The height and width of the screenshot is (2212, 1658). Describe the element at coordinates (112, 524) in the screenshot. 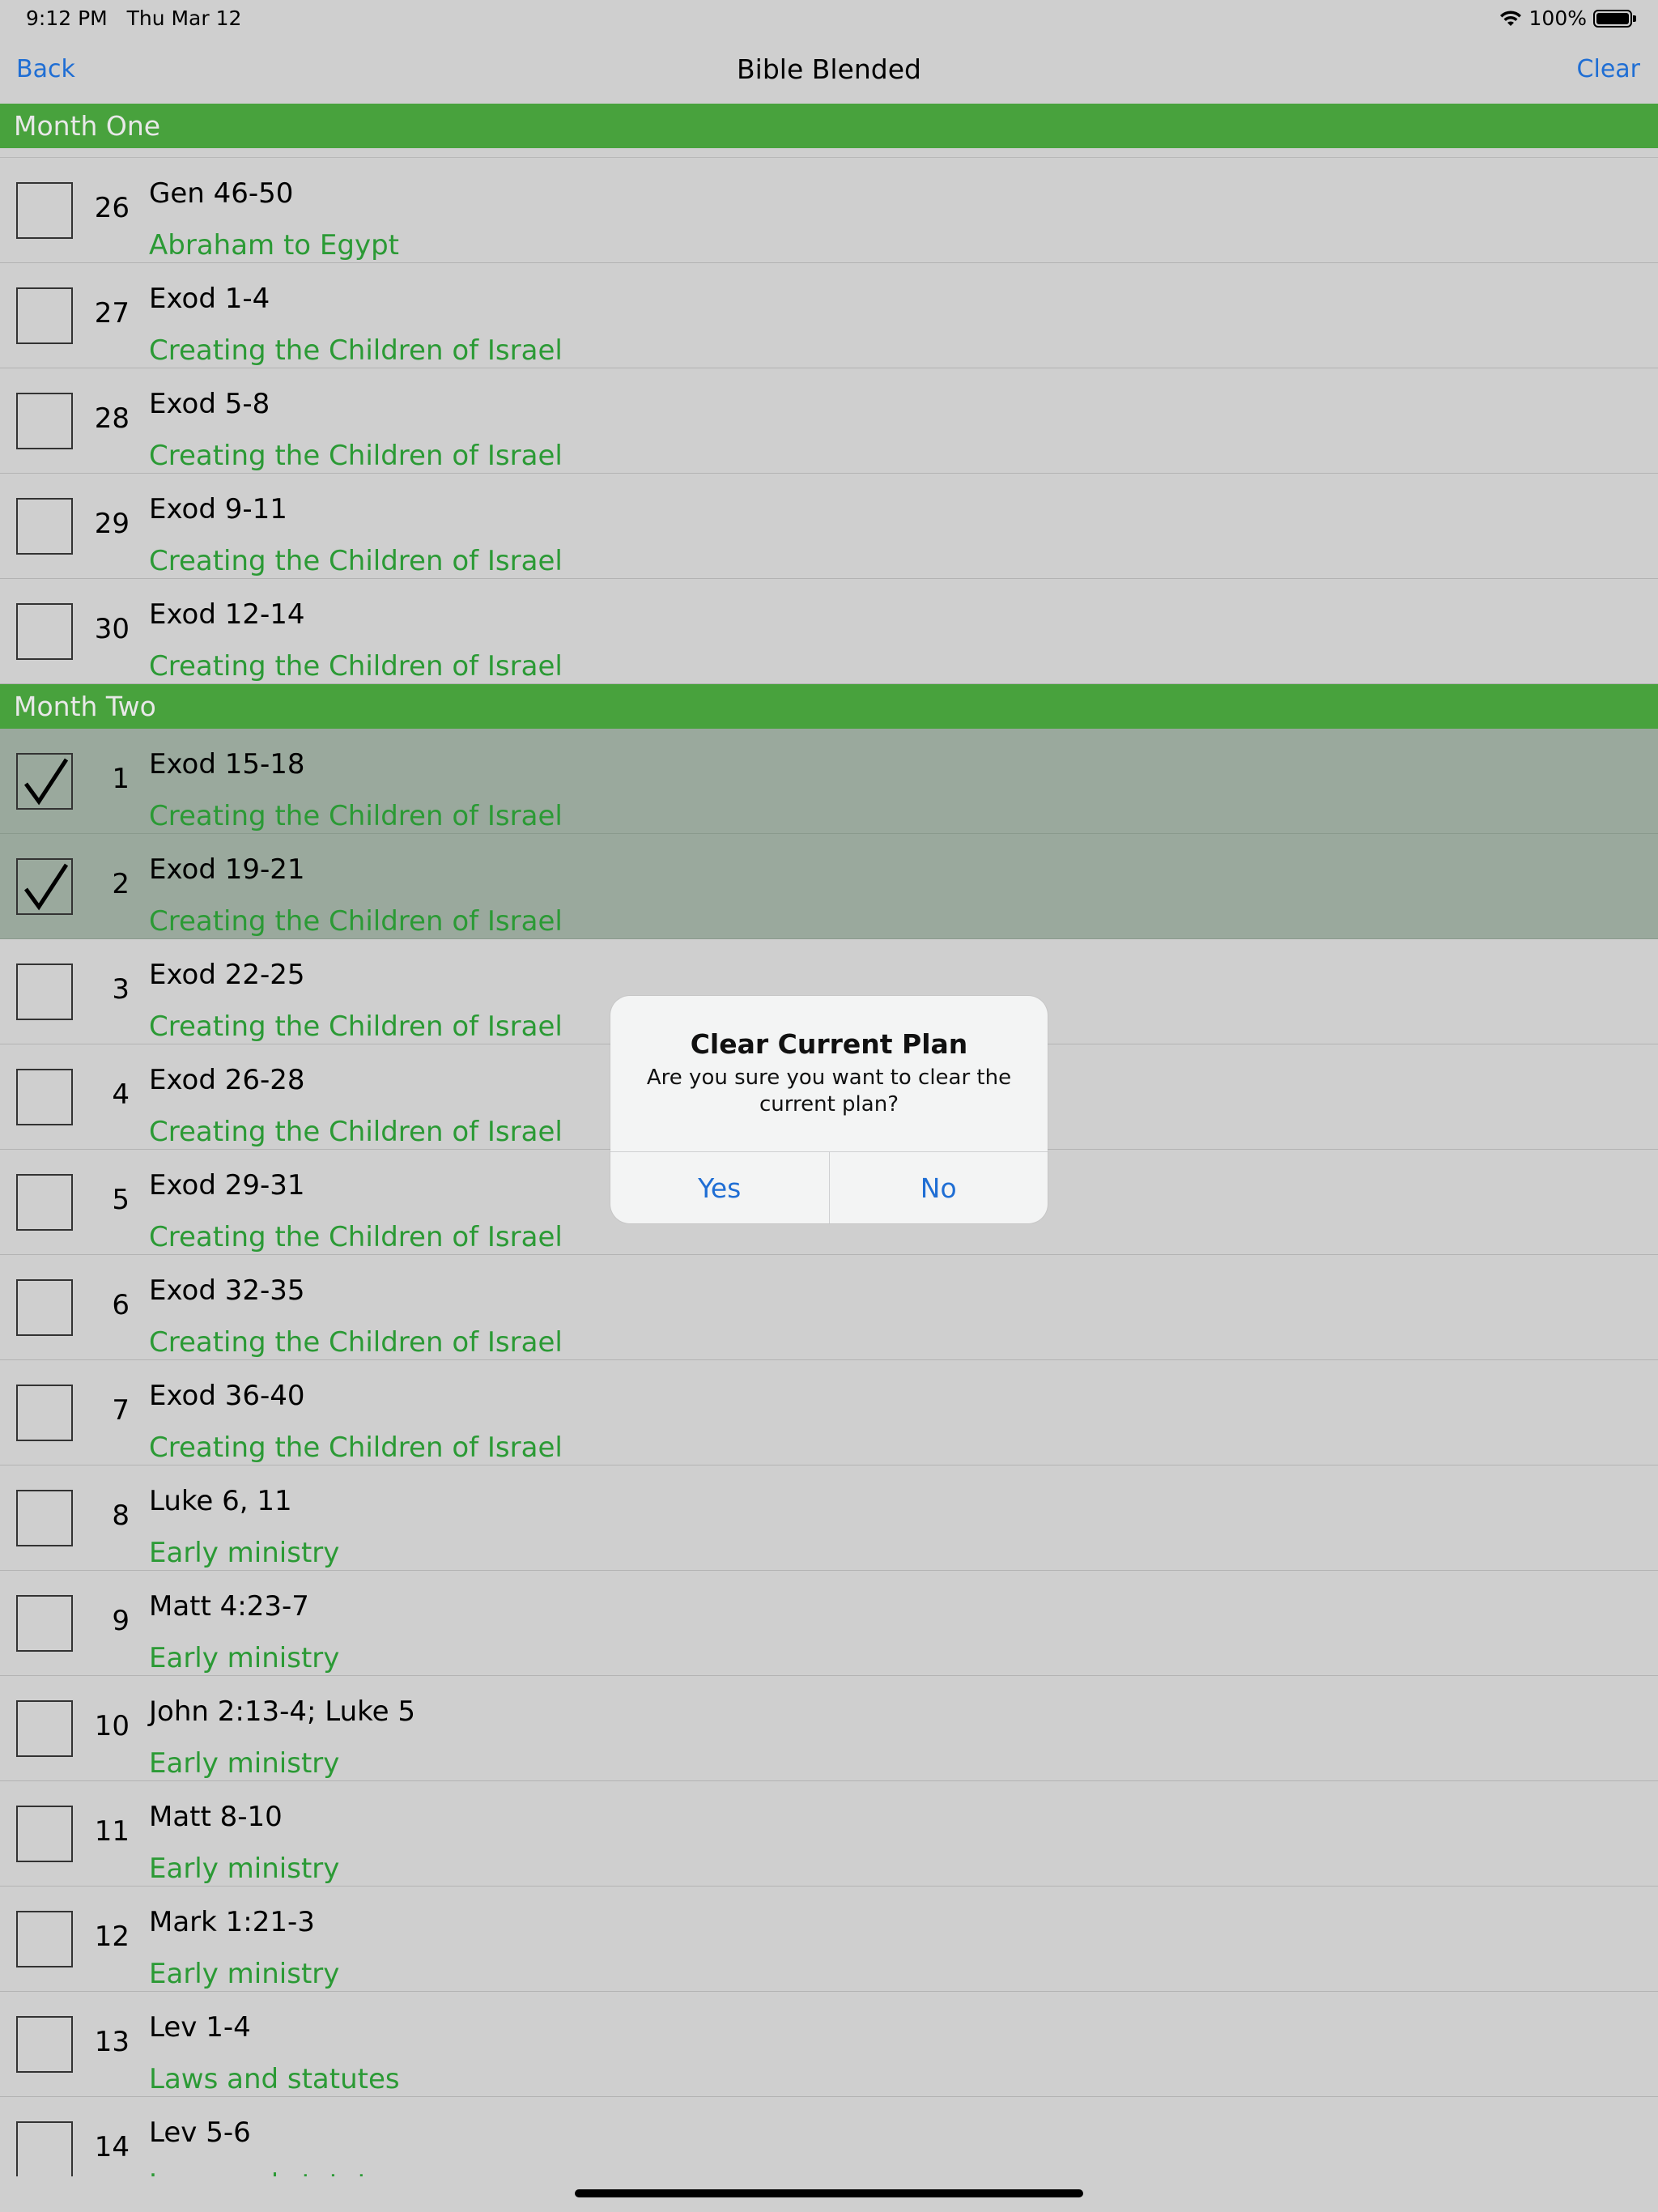

I see `day-number: 29` at that location.